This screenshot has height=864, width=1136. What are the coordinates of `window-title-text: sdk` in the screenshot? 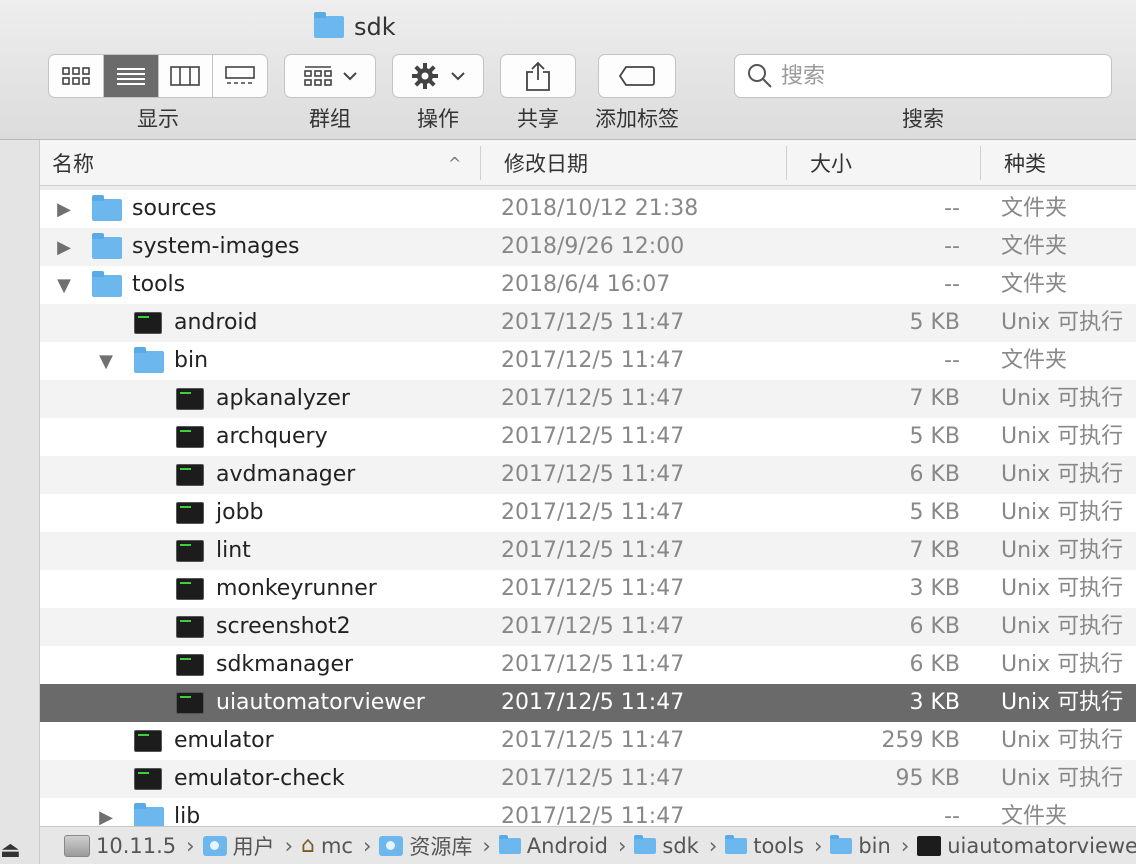 It's located at (375, 27).